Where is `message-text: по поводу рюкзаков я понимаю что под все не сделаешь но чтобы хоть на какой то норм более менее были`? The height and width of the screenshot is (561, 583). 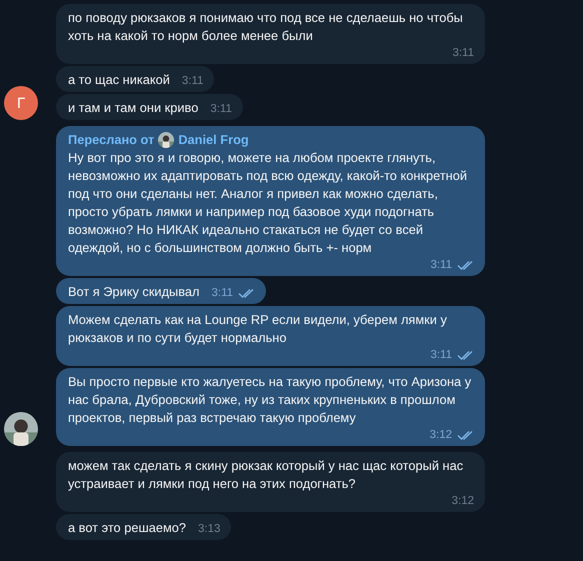
message-text: по поводу рюкзаков я понимаю что под все не сделаешь но чтобы хоть на какой то норм более менее были is located at coordinates (266, 27).